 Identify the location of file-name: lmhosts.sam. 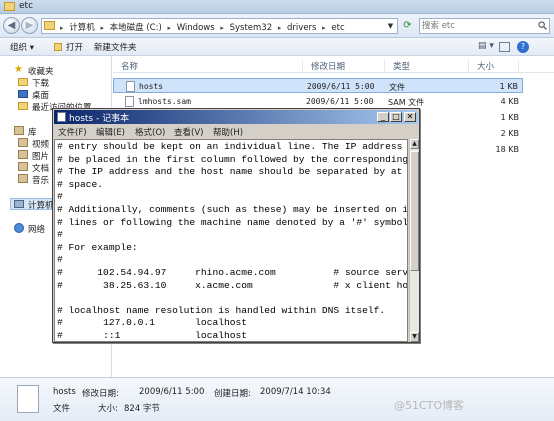
(164, 101).